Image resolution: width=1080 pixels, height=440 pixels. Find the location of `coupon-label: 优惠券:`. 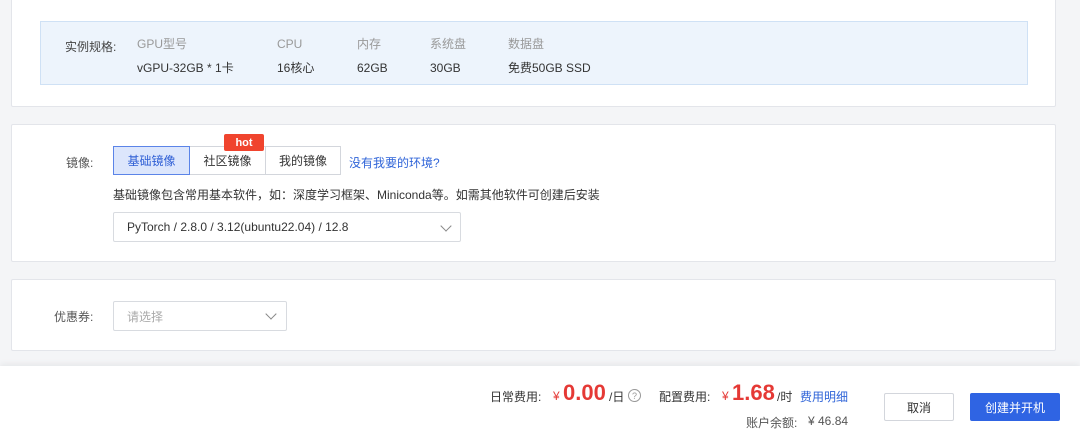

coupon-label: 优惠券: is located at coordinates (74, 317).